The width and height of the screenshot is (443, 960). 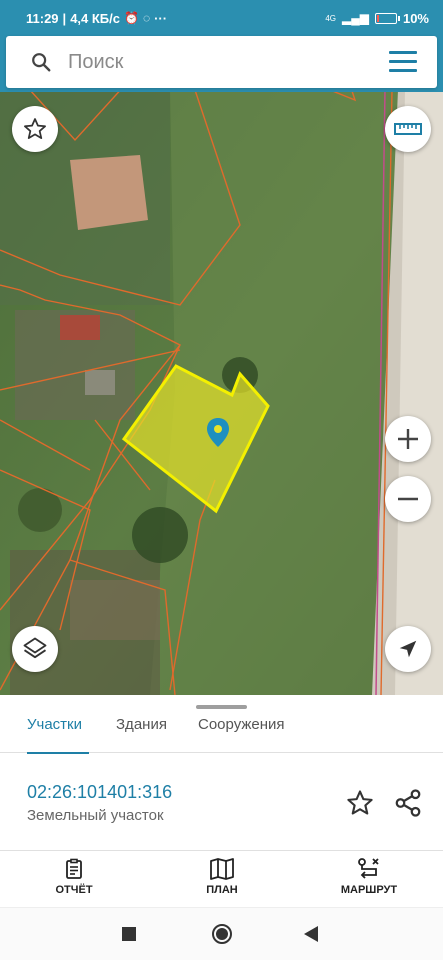 I want to click on status-bar: 11:29 | 4,4 КБ/с ⏰ ◌ ··· 4G ▂▄▆ 10%, so click(x=221, y=18).